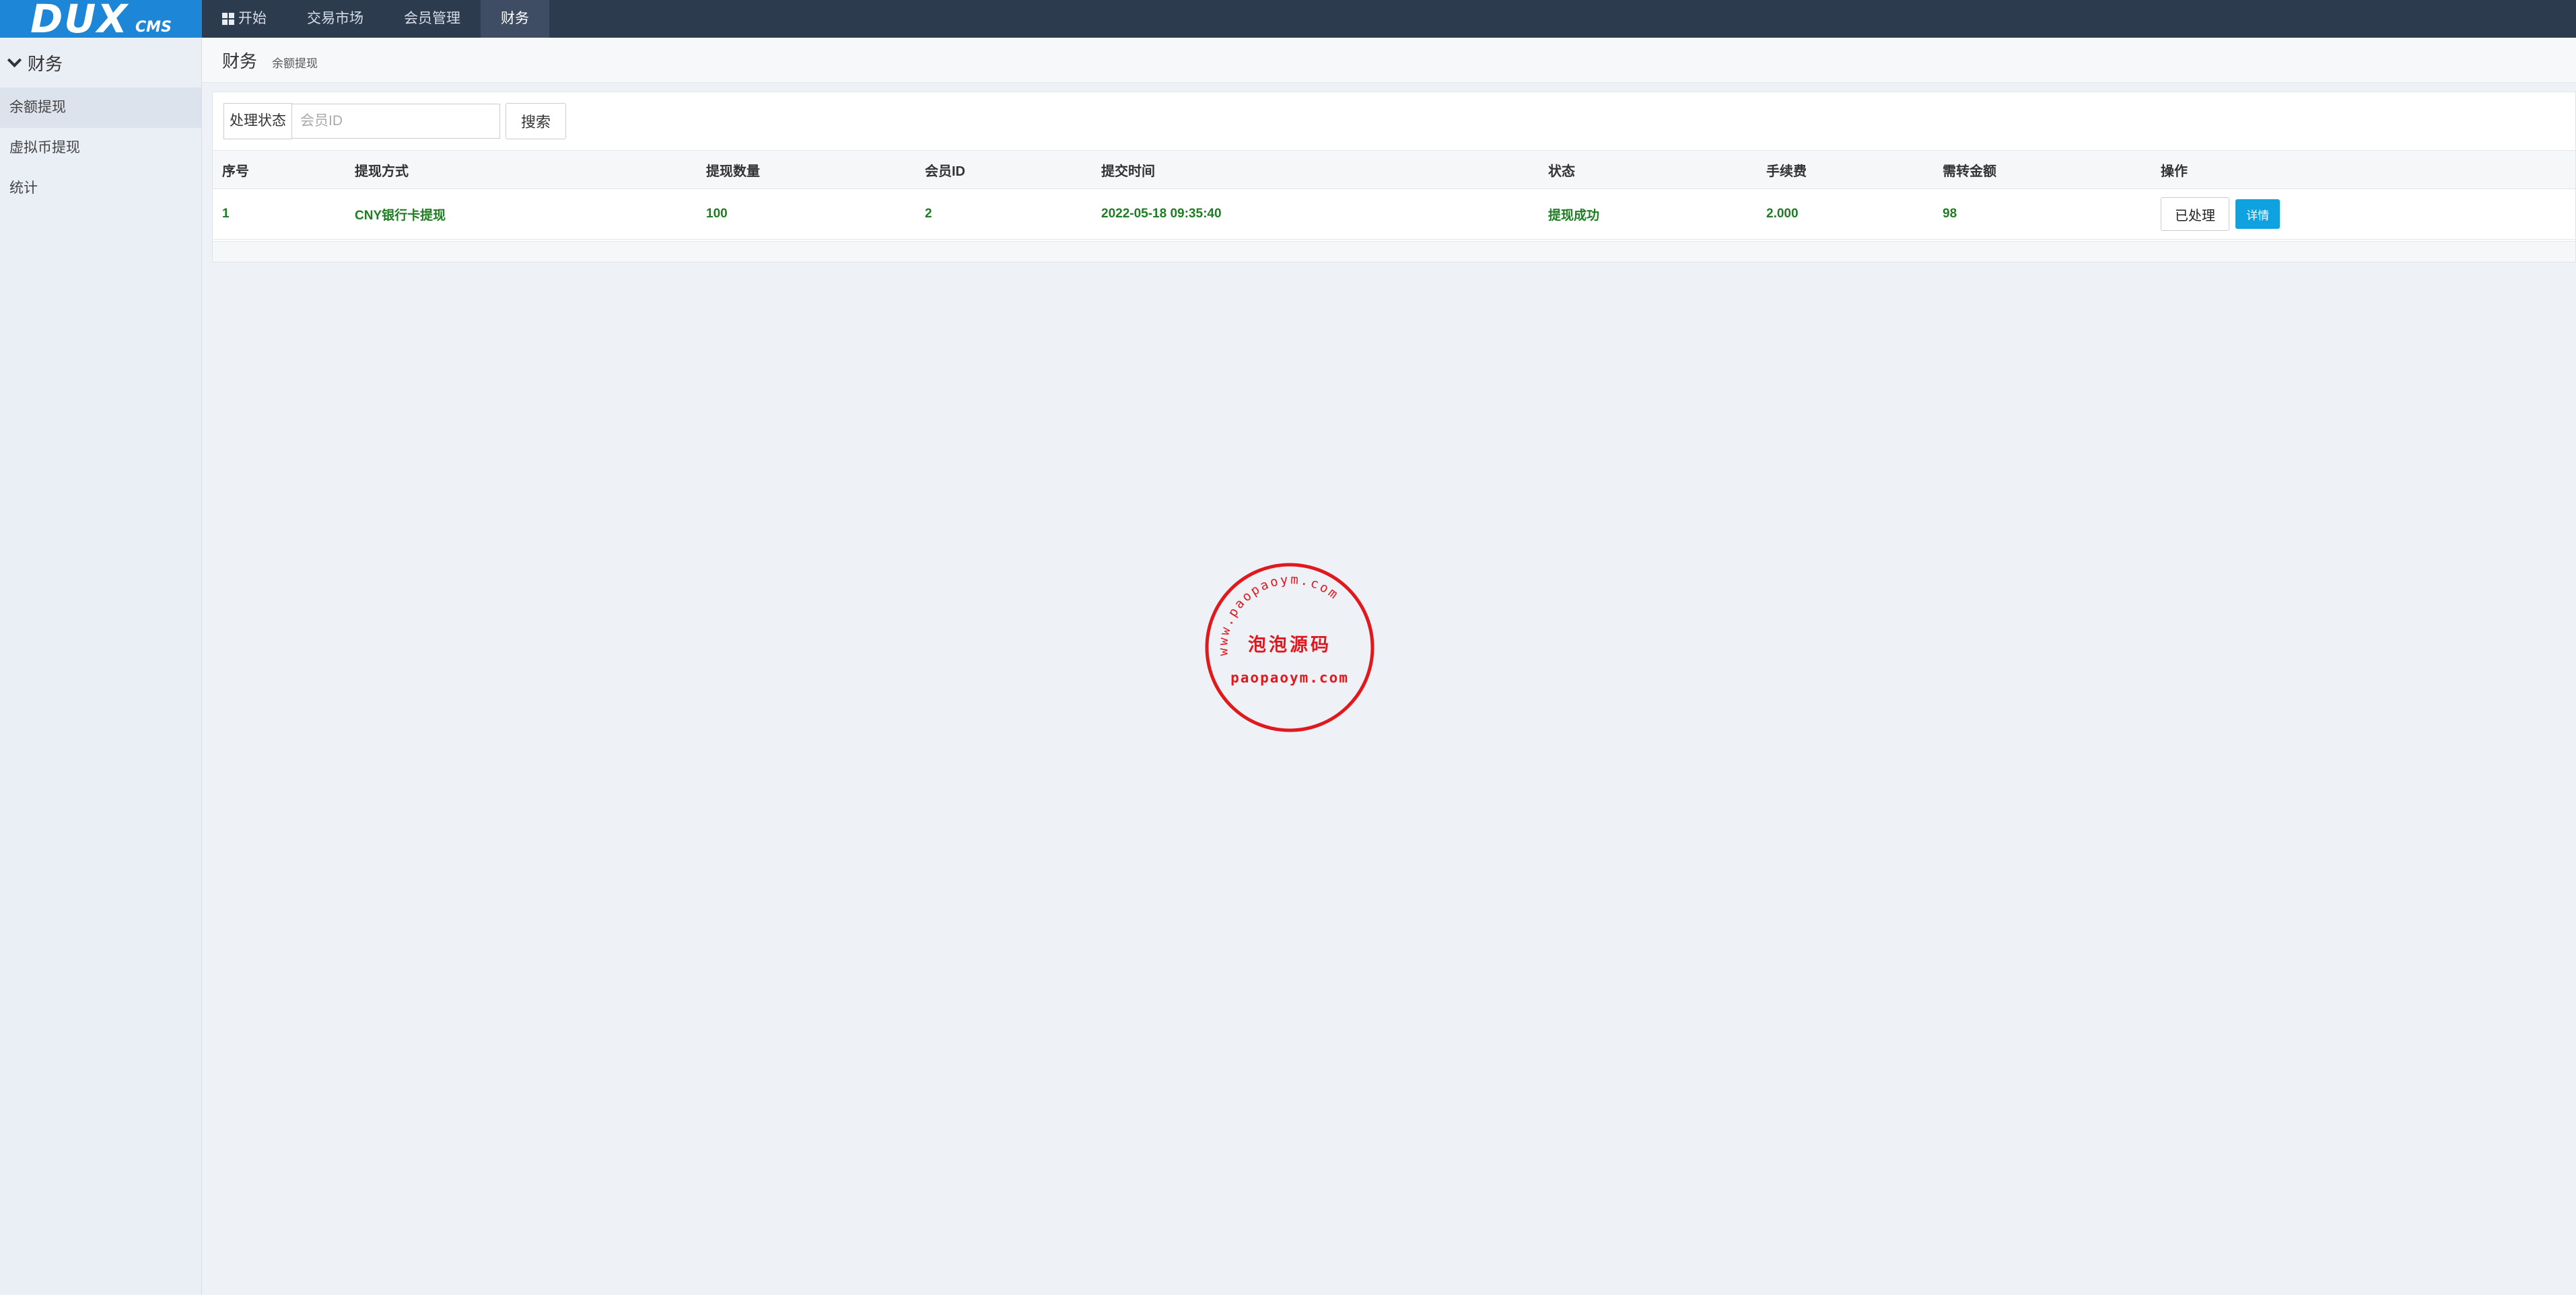 This screenshot has width=2576, height=1295. I want to click on column-header: 提现数量, so click(806, 170).